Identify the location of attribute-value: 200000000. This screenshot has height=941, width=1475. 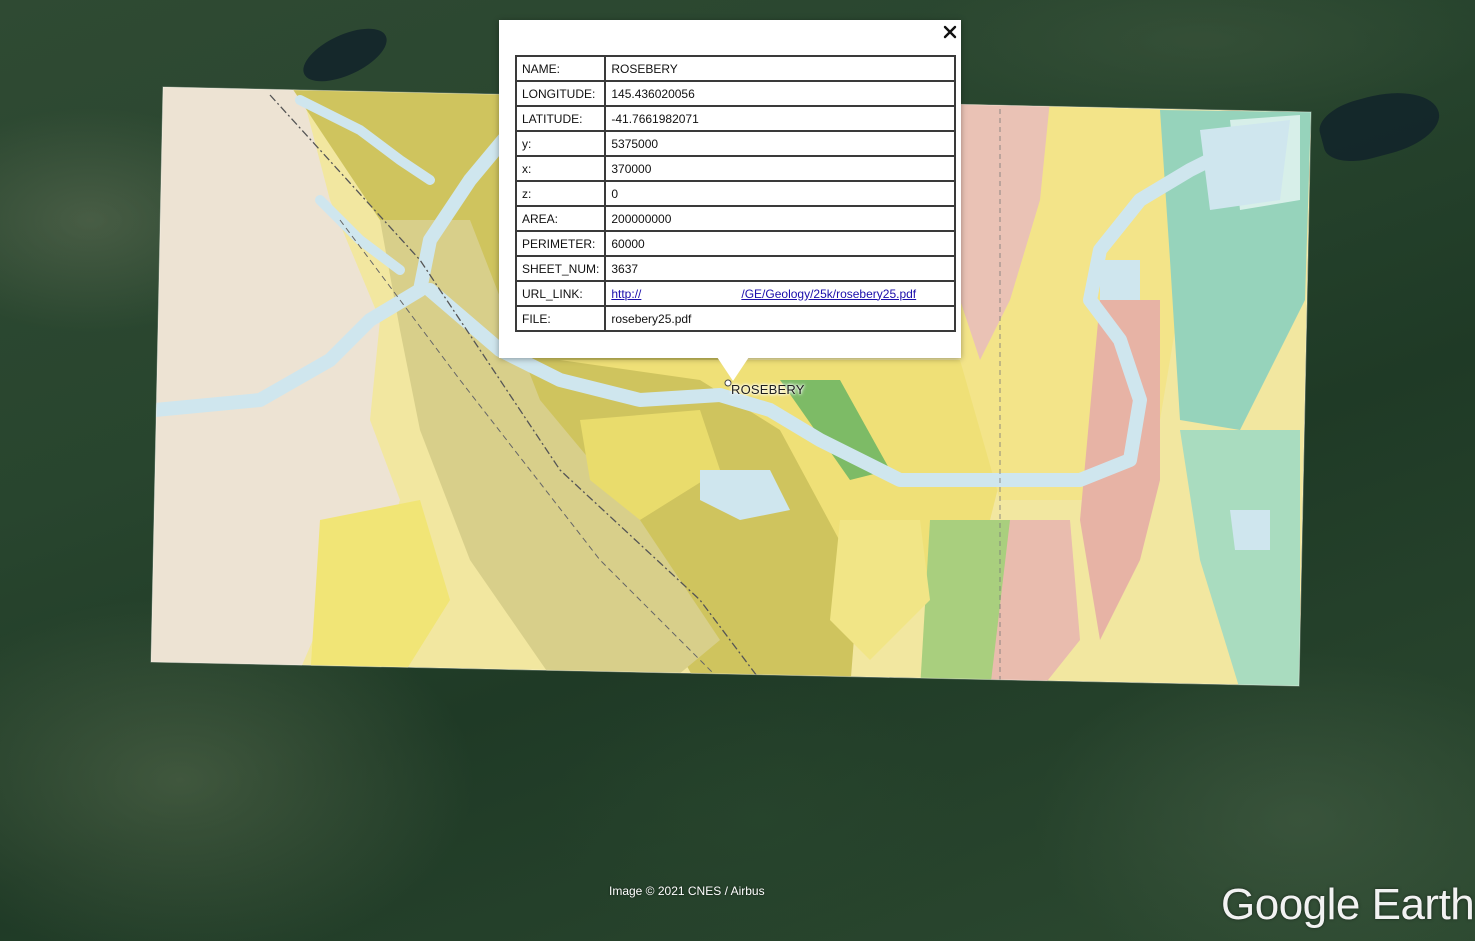
(780, 218).